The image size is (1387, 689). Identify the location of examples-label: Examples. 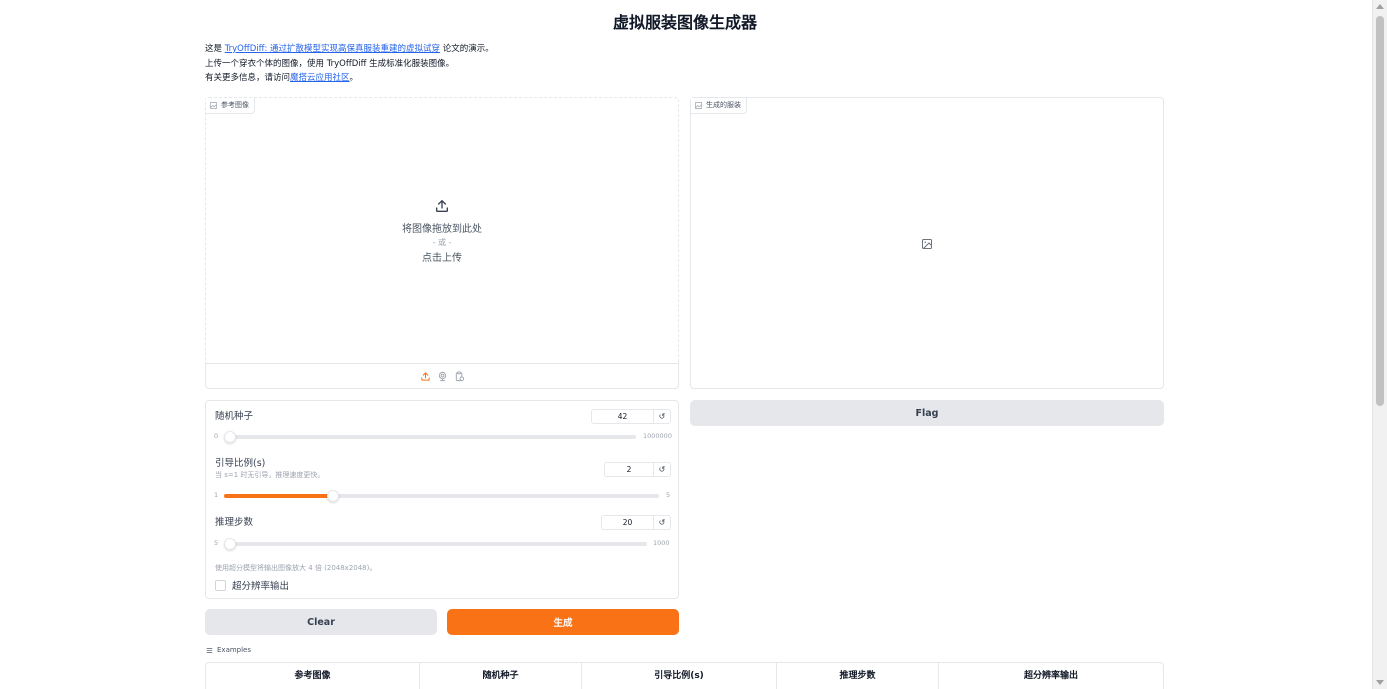
(228, 650).